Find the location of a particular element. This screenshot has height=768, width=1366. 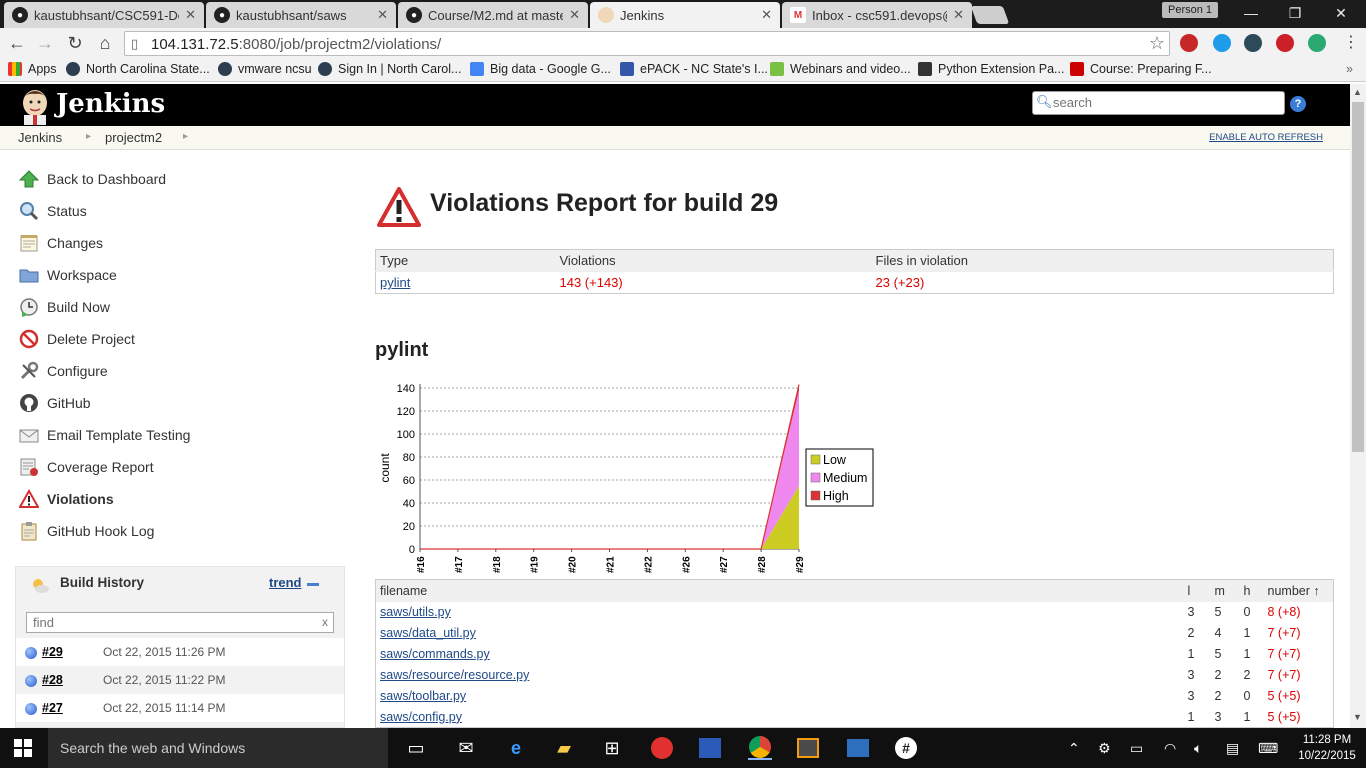

column-header-filename: filename is located at coordinates (779, 590).